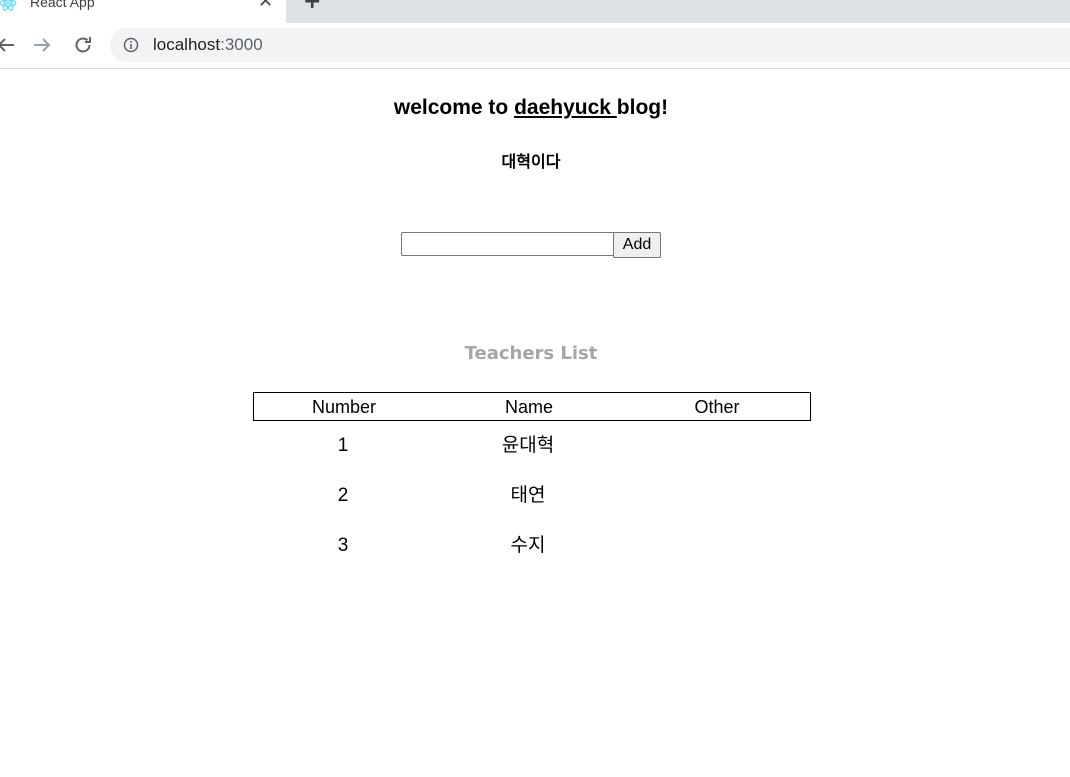 The width and height of the screenshot is (1070, 777). Describe the element at coordinates (9, 45) in the screenshot. I see `back-arrow-icon` at that location.